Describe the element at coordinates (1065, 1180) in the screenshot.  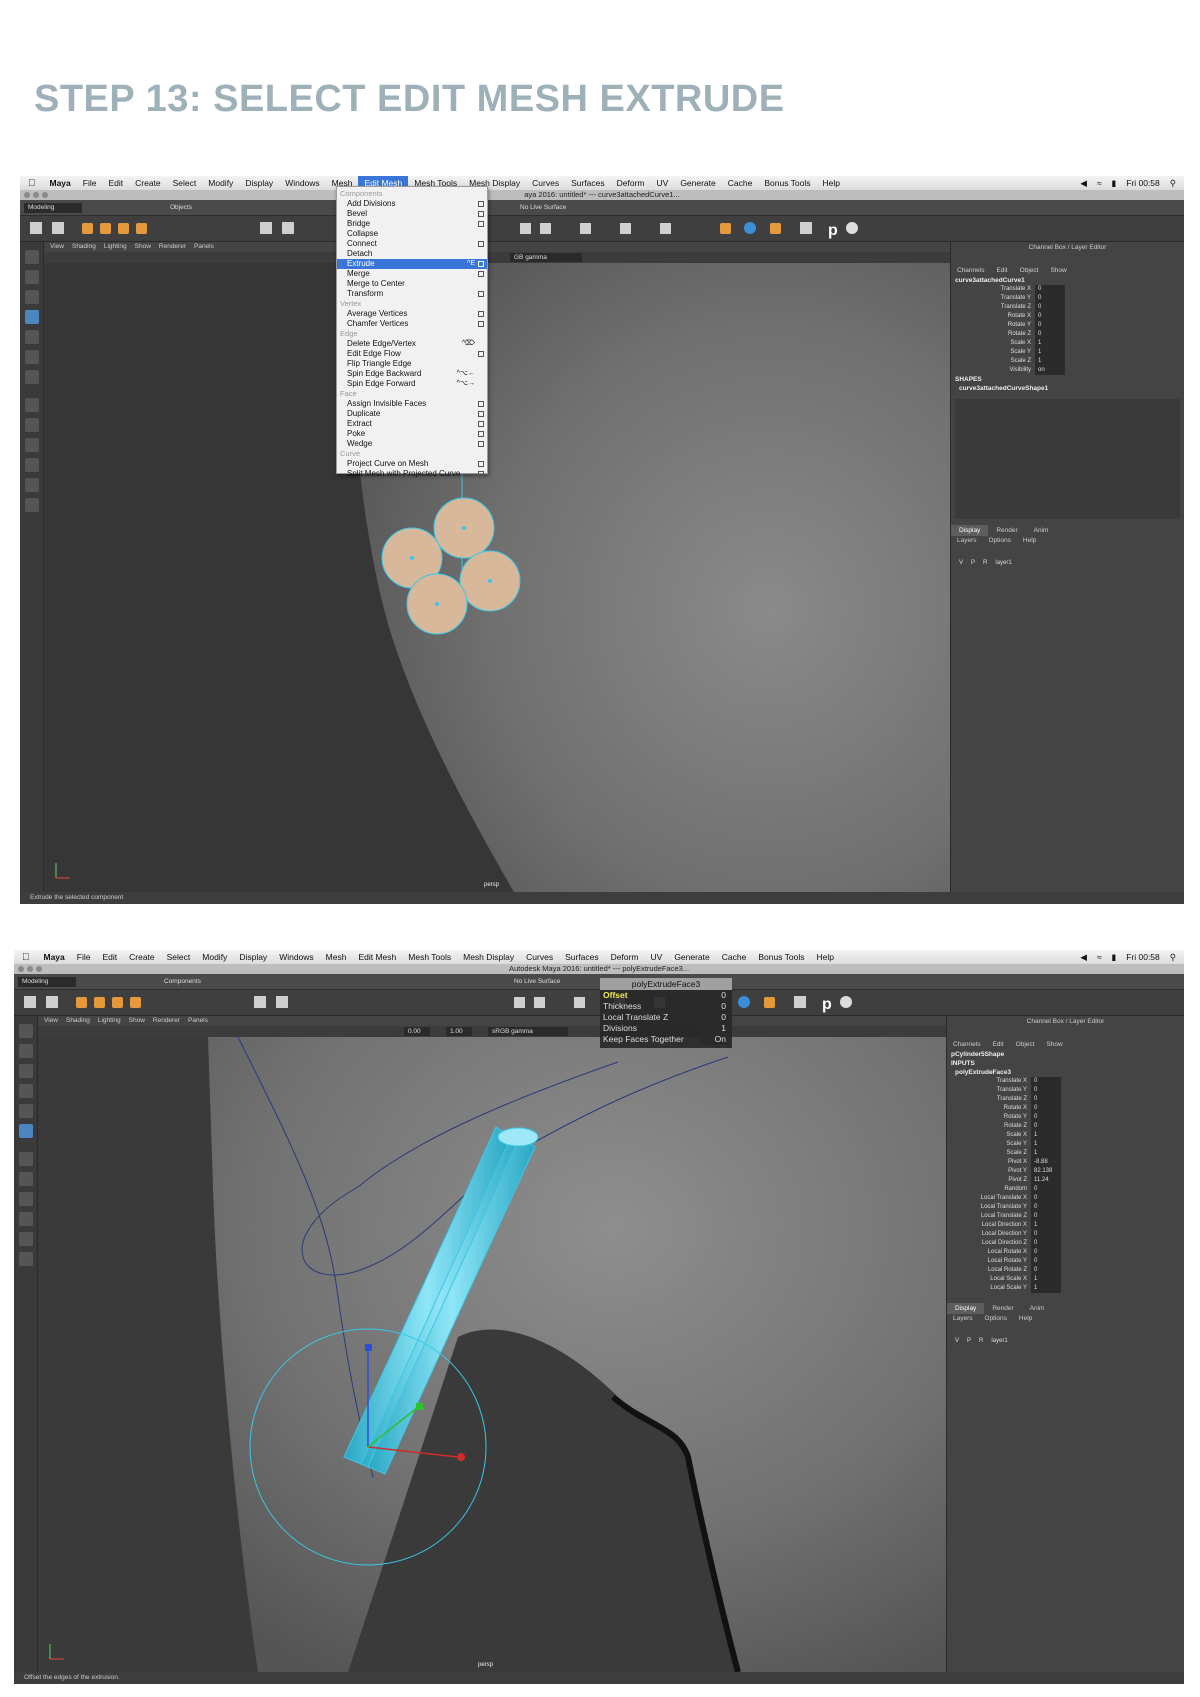
I see `channel-row: Pivot Z 11.24` at that location.